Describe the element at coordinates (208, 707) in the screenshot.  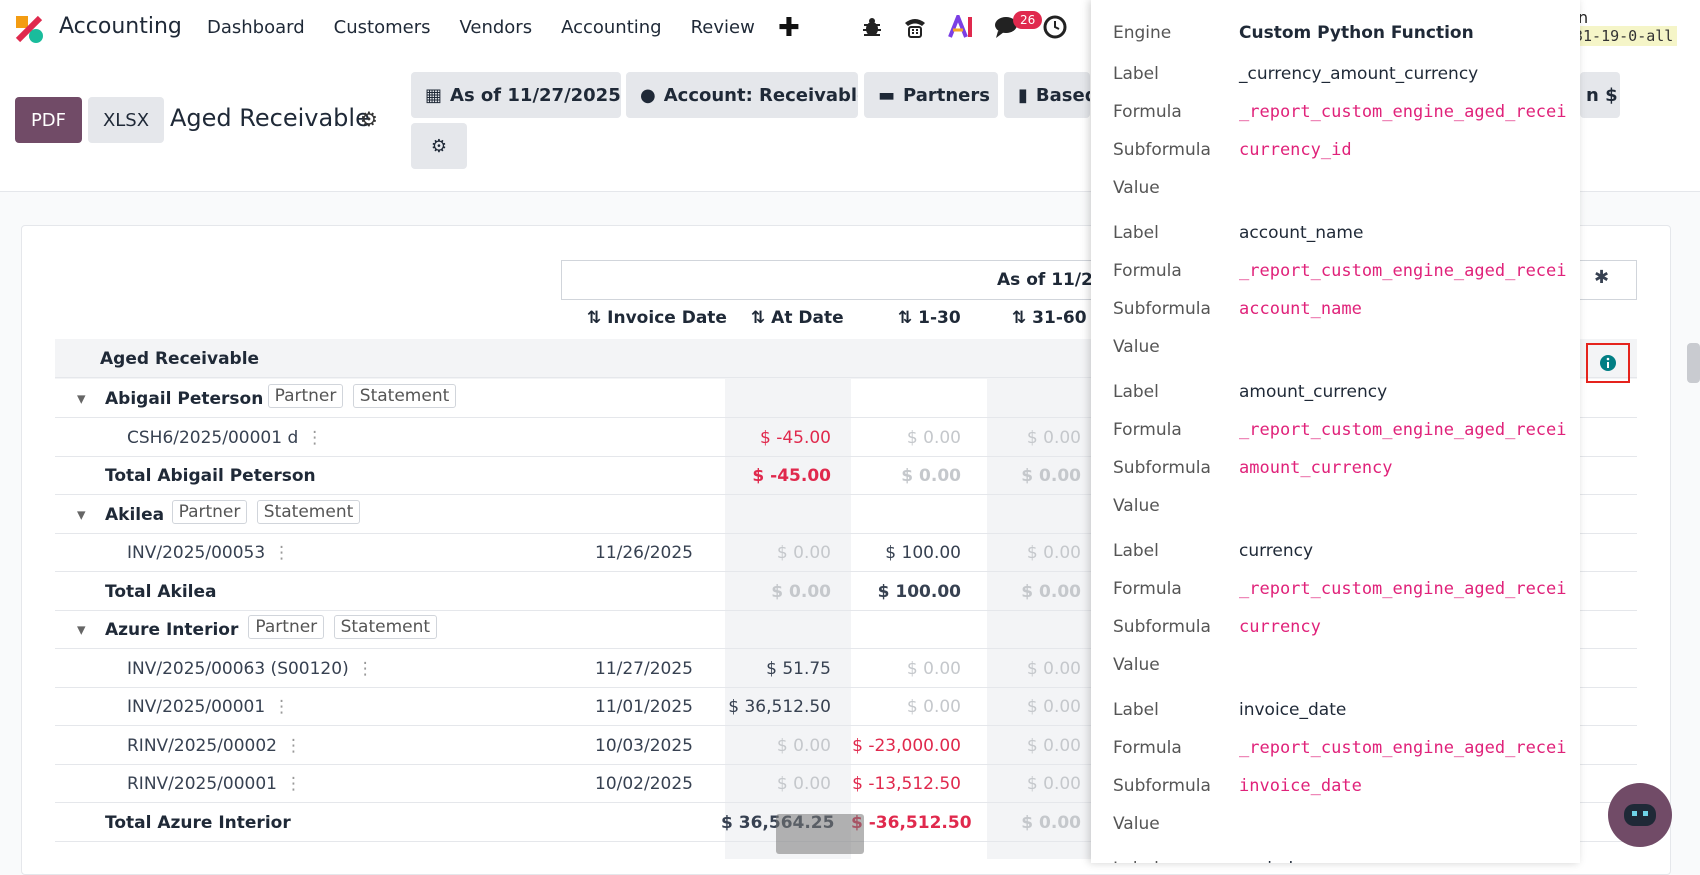
I see `line-label: INV/2025/00001 ⋮` at that location.